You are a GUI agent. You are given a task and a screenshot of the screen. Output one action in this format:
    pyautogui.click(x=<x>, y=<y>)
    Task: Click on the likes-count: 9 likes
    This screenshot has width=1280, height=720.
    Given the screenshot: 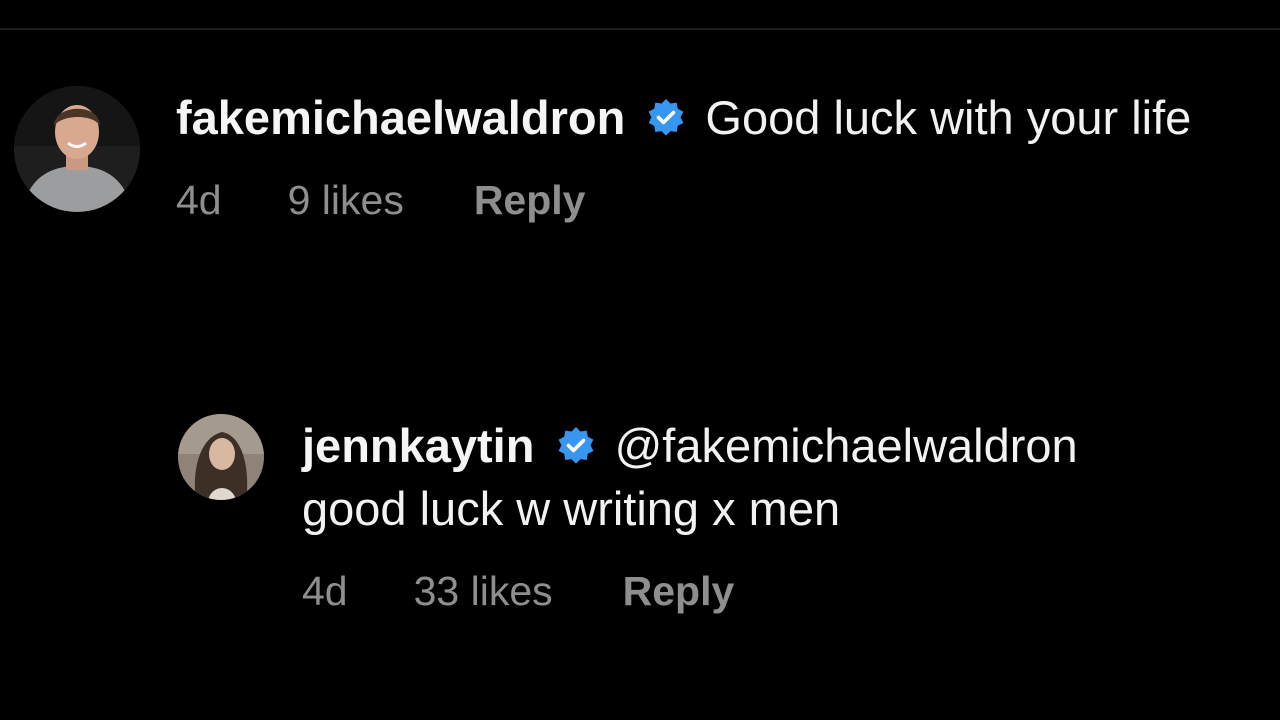 What is the action you would take?
    pyautogui.click(x=346, y=200)
    